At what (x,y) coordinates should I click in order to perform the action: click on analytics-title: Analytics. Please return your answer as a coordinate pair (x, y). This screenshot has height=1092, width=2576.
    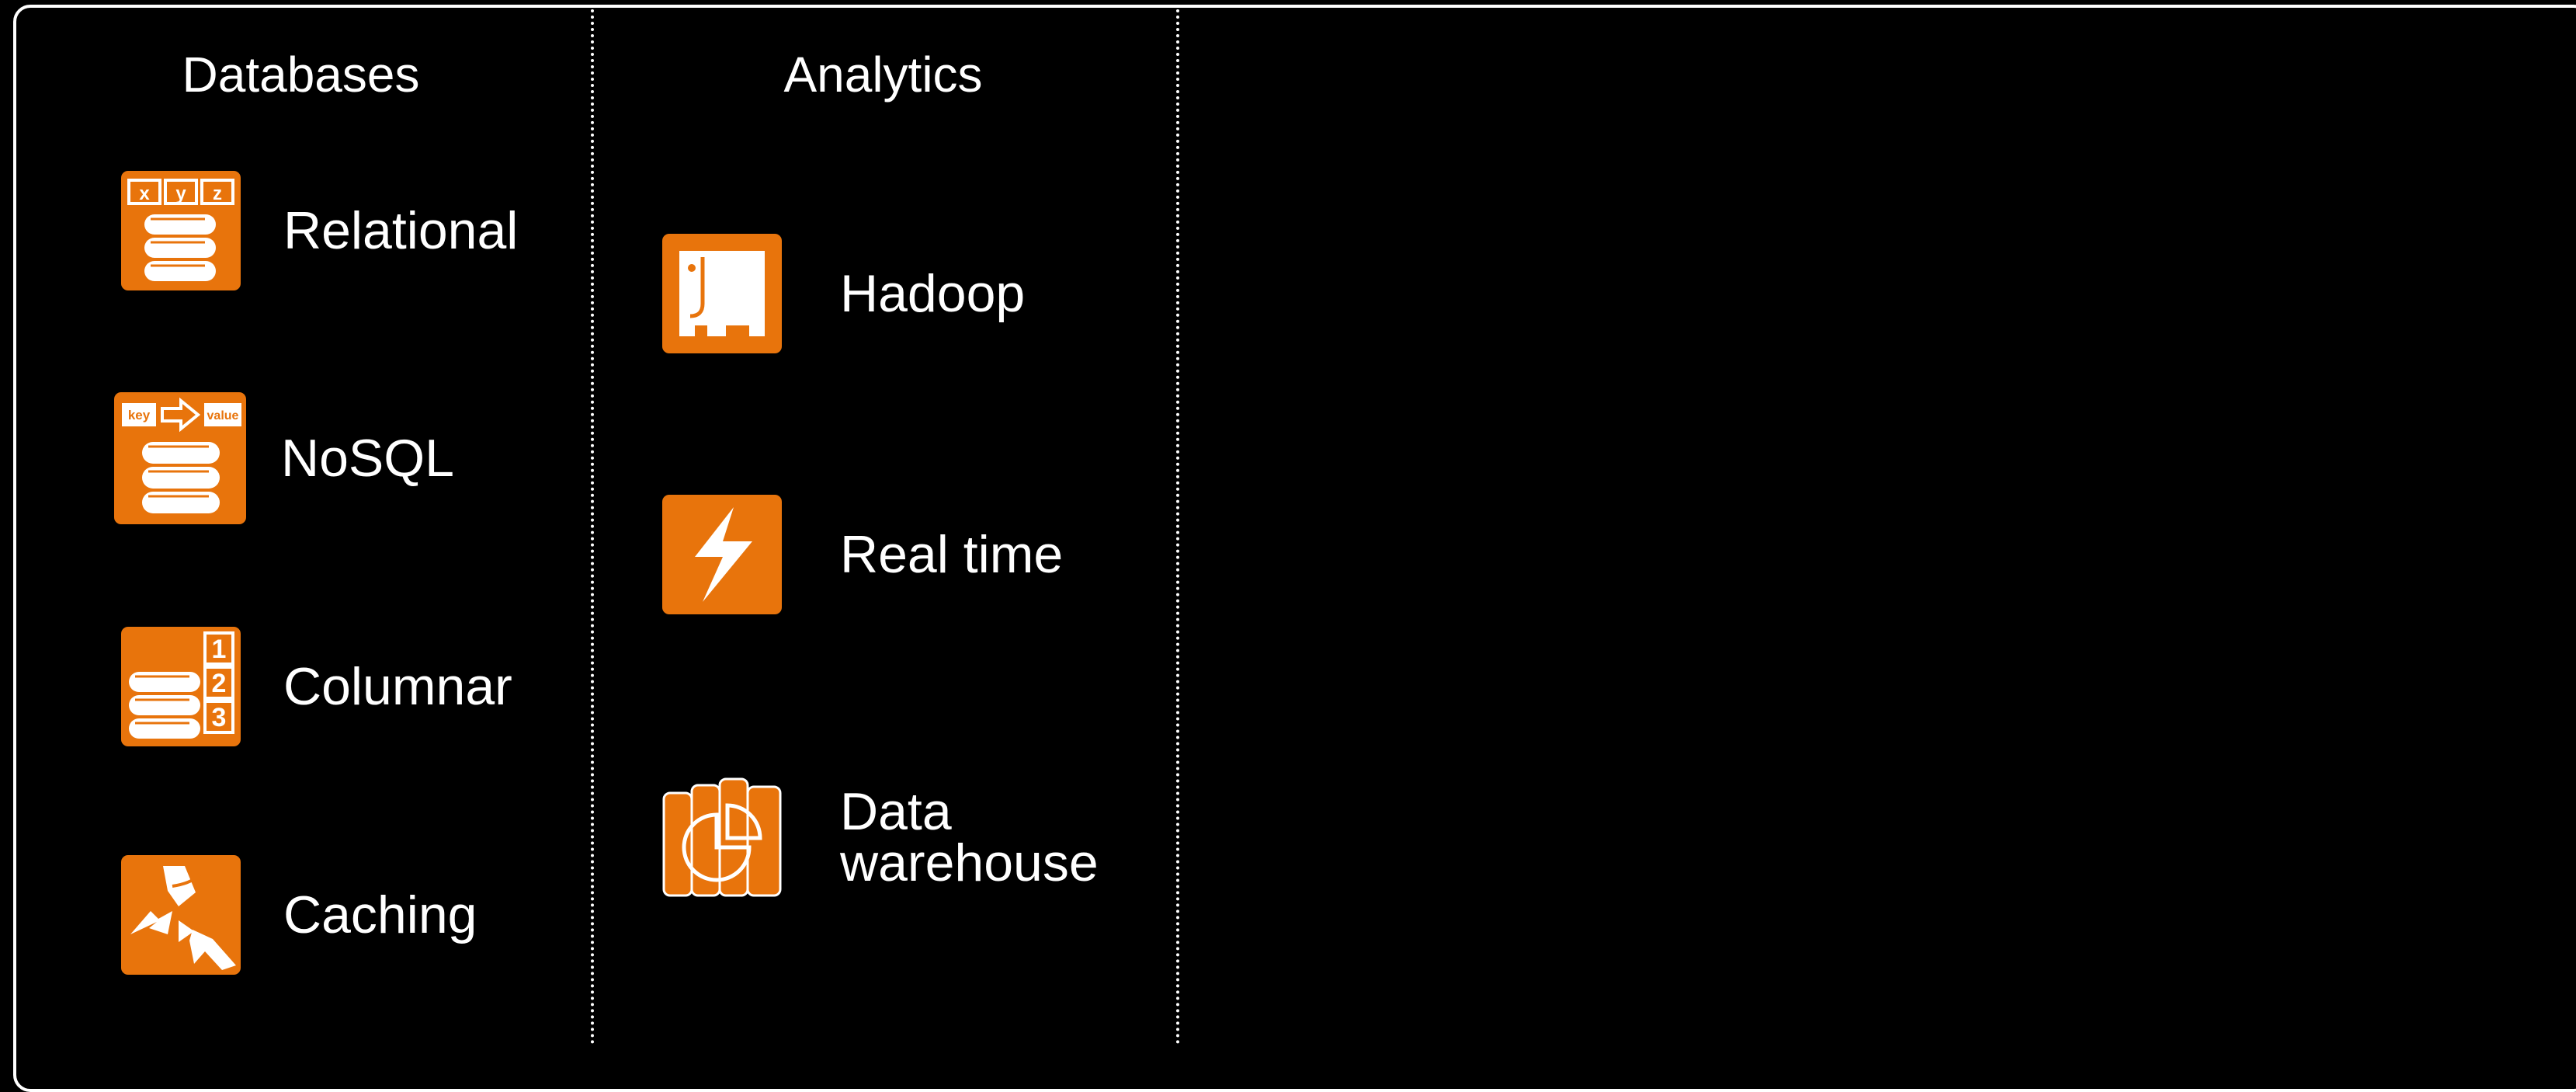
    Looking at the image, I should click on (883, 75).